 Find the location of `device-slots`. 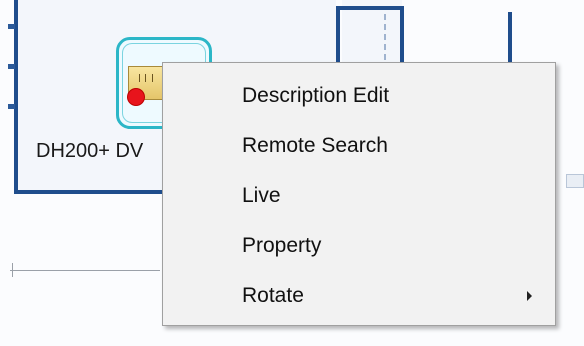

device-slots is located at coordinates (146, 78).